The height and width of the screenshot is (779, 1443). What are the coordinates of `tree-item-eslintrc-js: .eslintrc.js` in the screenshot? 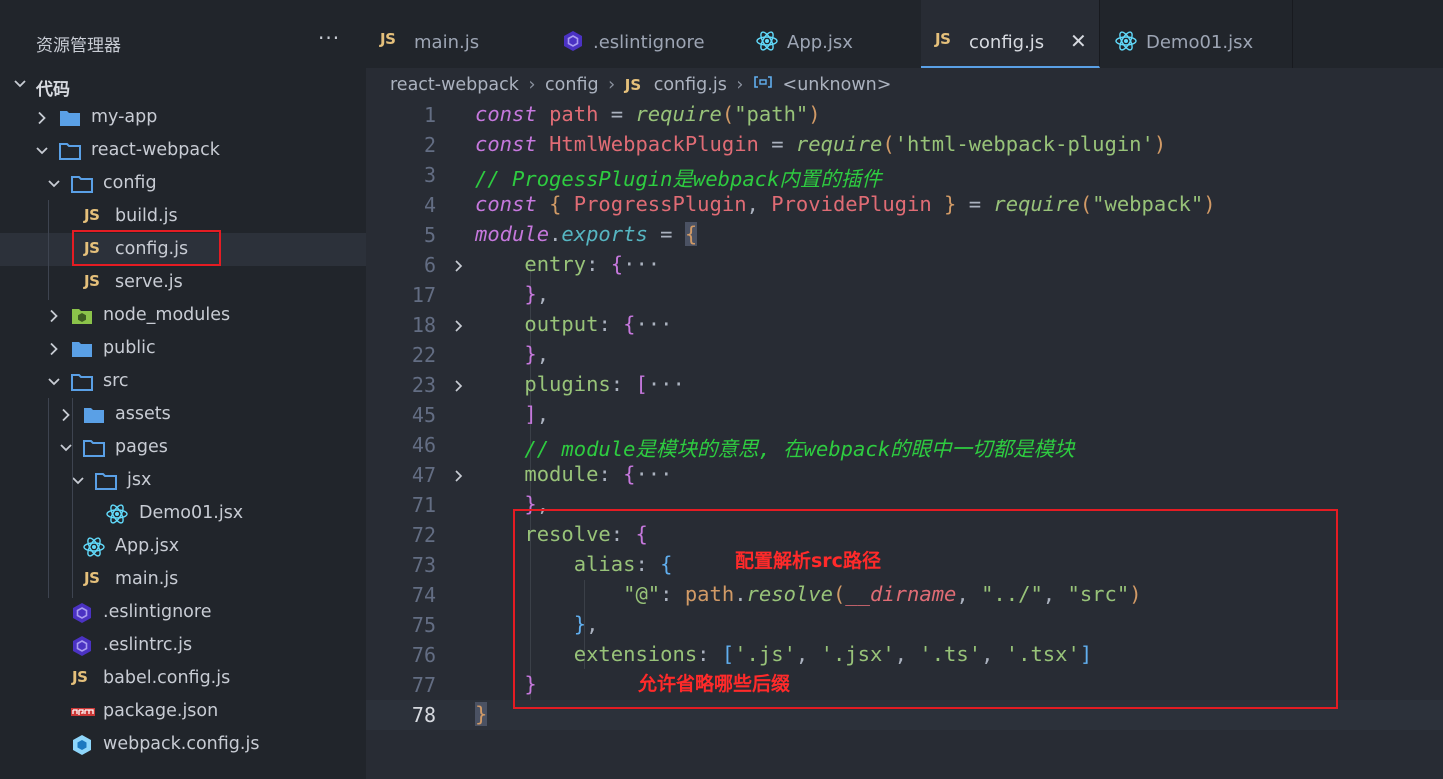 It's located at (183, 645).